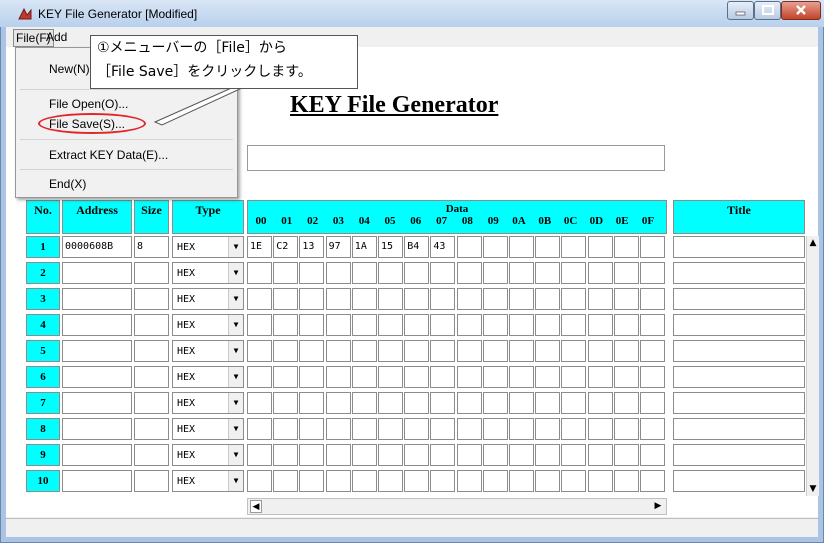 The height and width of the screenshot is (543, 824). Describe the element at coordinates (813, 489) in the screenshot. I see `scroll-down-icon: ▼` at that location.